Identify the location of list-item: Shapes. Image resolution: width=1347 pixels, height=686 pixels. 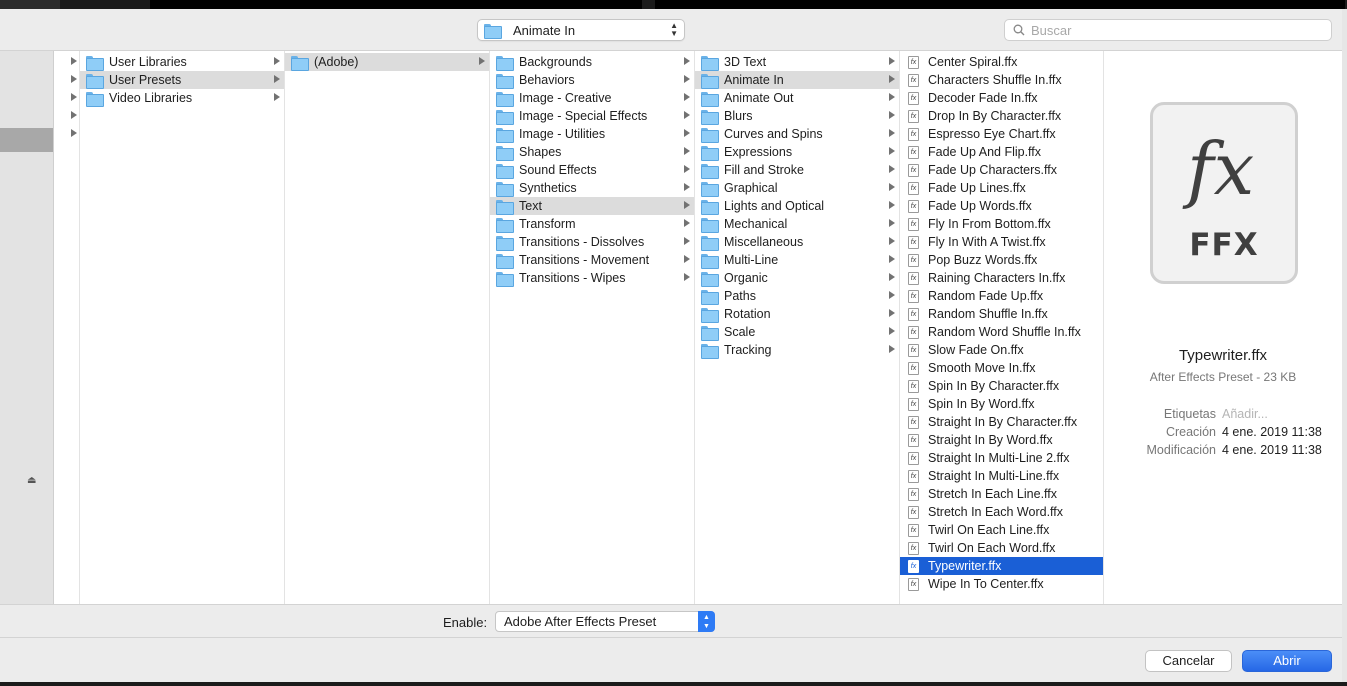
(592, 152).